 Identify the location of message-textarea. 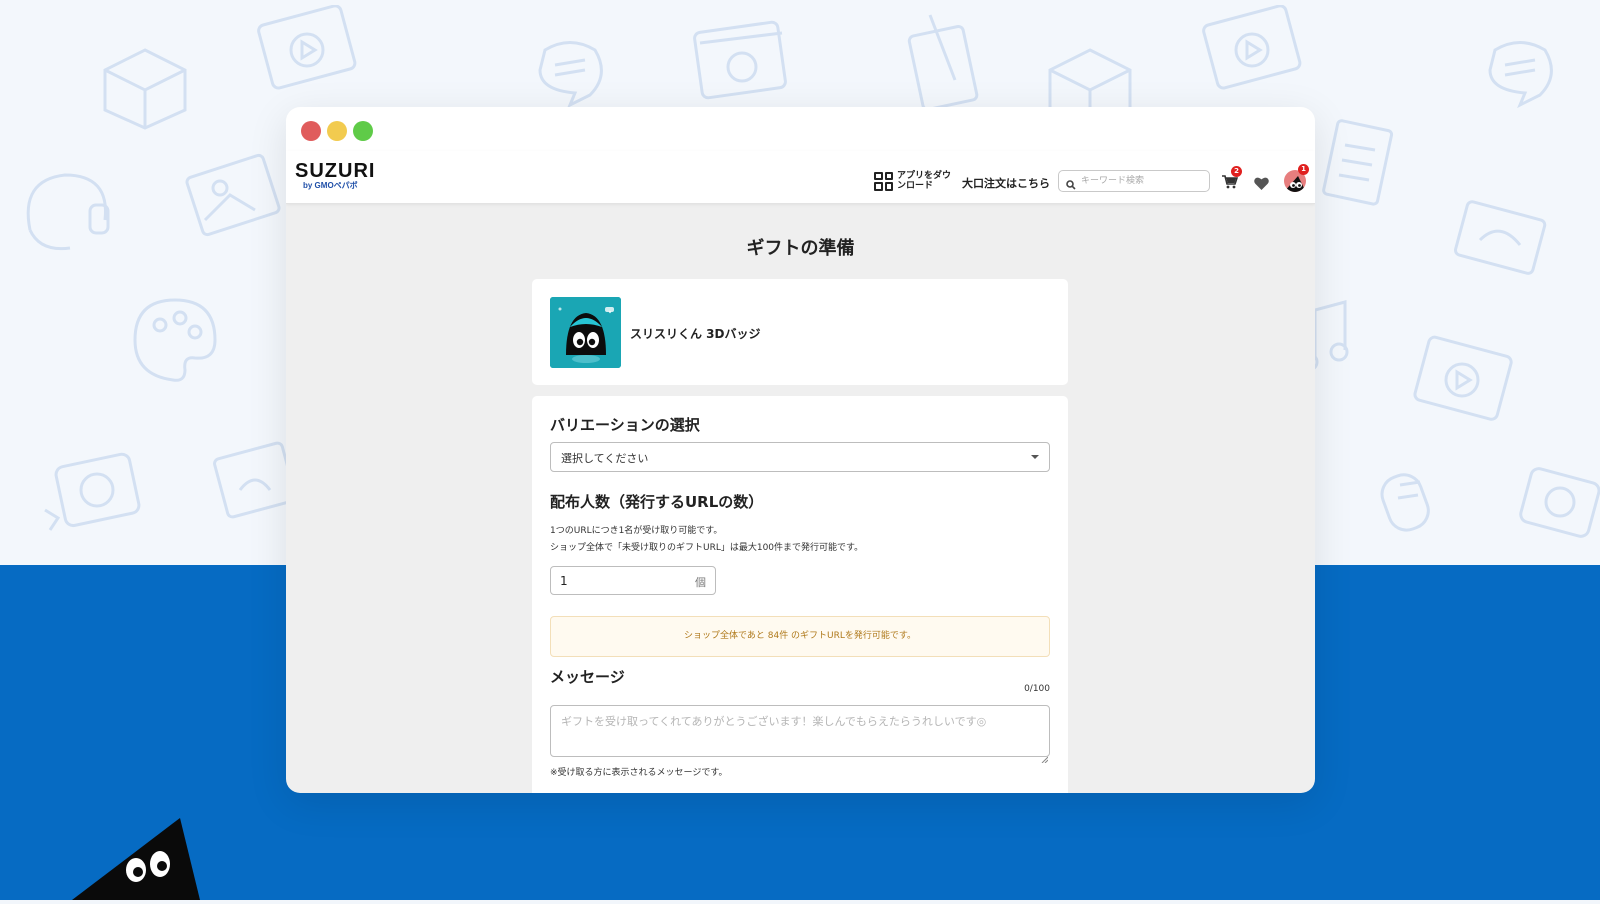
(800, 731).